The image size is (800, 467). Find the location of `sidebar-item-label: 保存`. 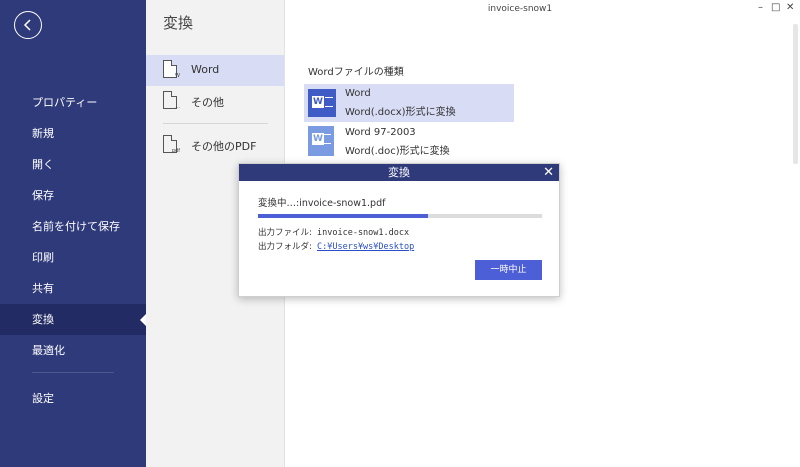

sidebar-item-label: 保存 is located at coordinates (43, 195).